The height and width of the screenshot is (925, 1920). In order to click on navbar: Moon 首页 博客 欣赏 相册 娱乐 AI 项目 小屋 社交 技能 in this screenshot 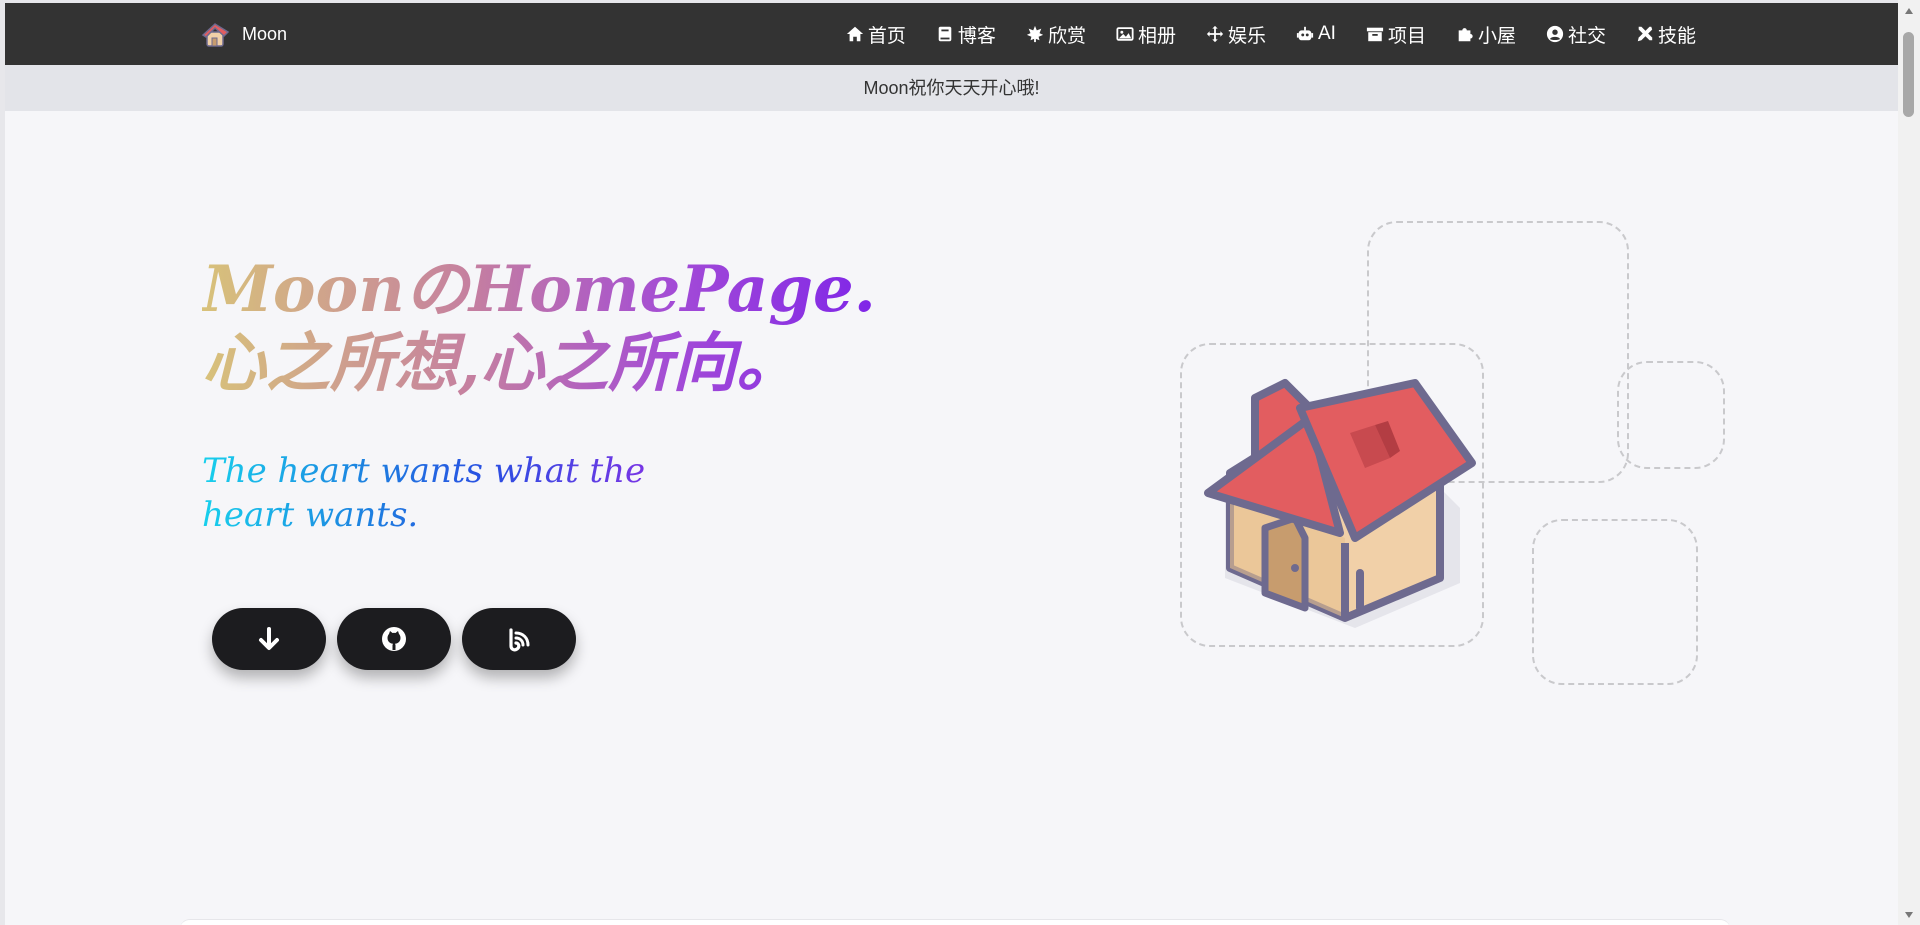, I will do `click(951, 34)`.